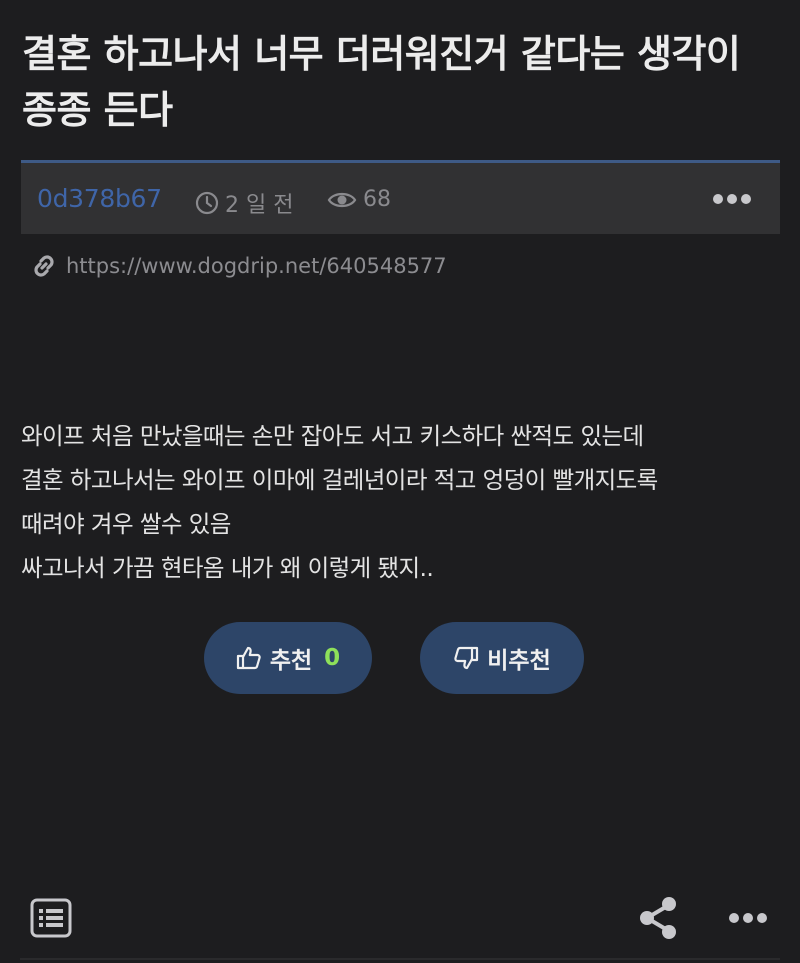  Describe the element at coordinates (466, 658) in the screenshot. I see `thumbs-down-icon` at that location.